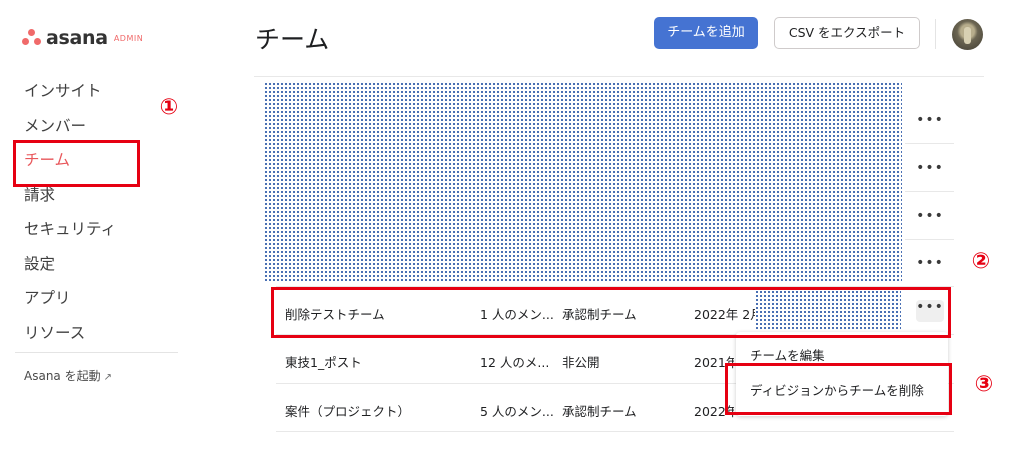  Describe the element at coordinates (70, 339) in the screenshot. I see `sidebar-item-resources: リソース` at that location.